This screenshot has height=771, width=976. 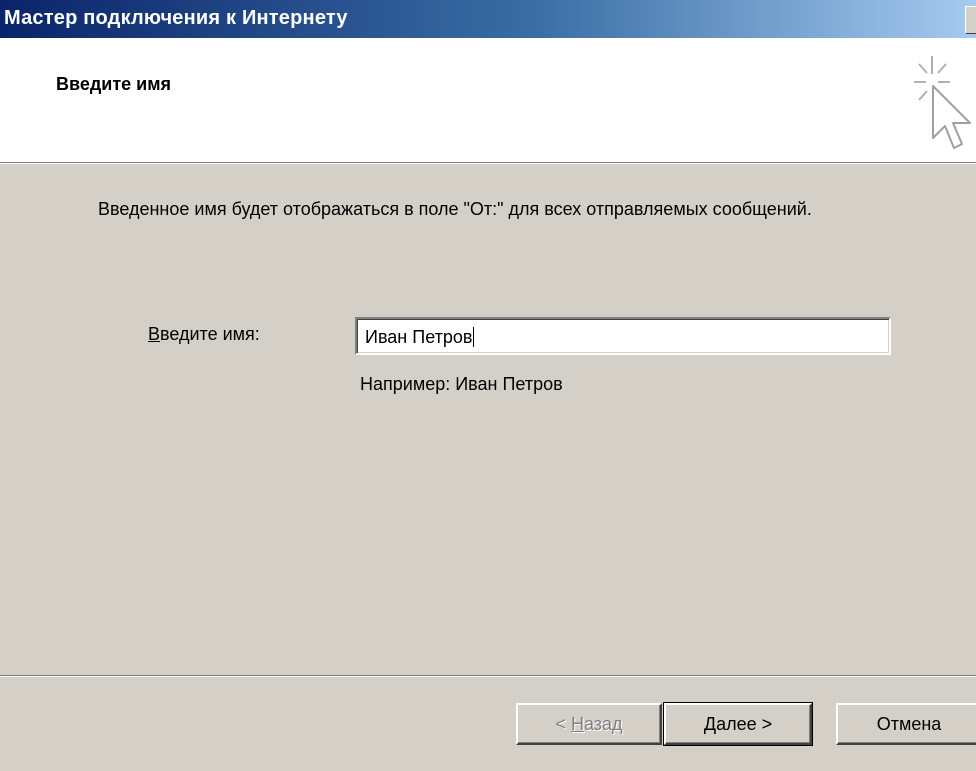 I want to click on name-field-label: Введите имя:, so click(x=204, y=334).